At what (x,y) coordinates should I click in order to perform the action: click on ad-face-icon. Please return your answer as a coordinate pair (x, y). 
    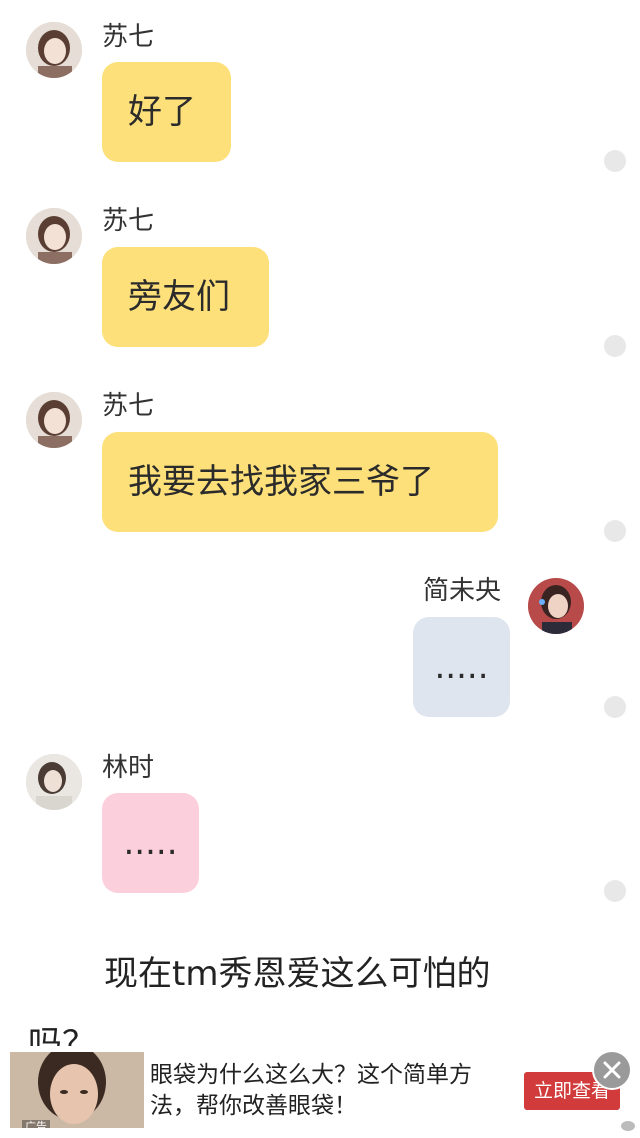
    Looking at the image, I should click on (77, 1090).